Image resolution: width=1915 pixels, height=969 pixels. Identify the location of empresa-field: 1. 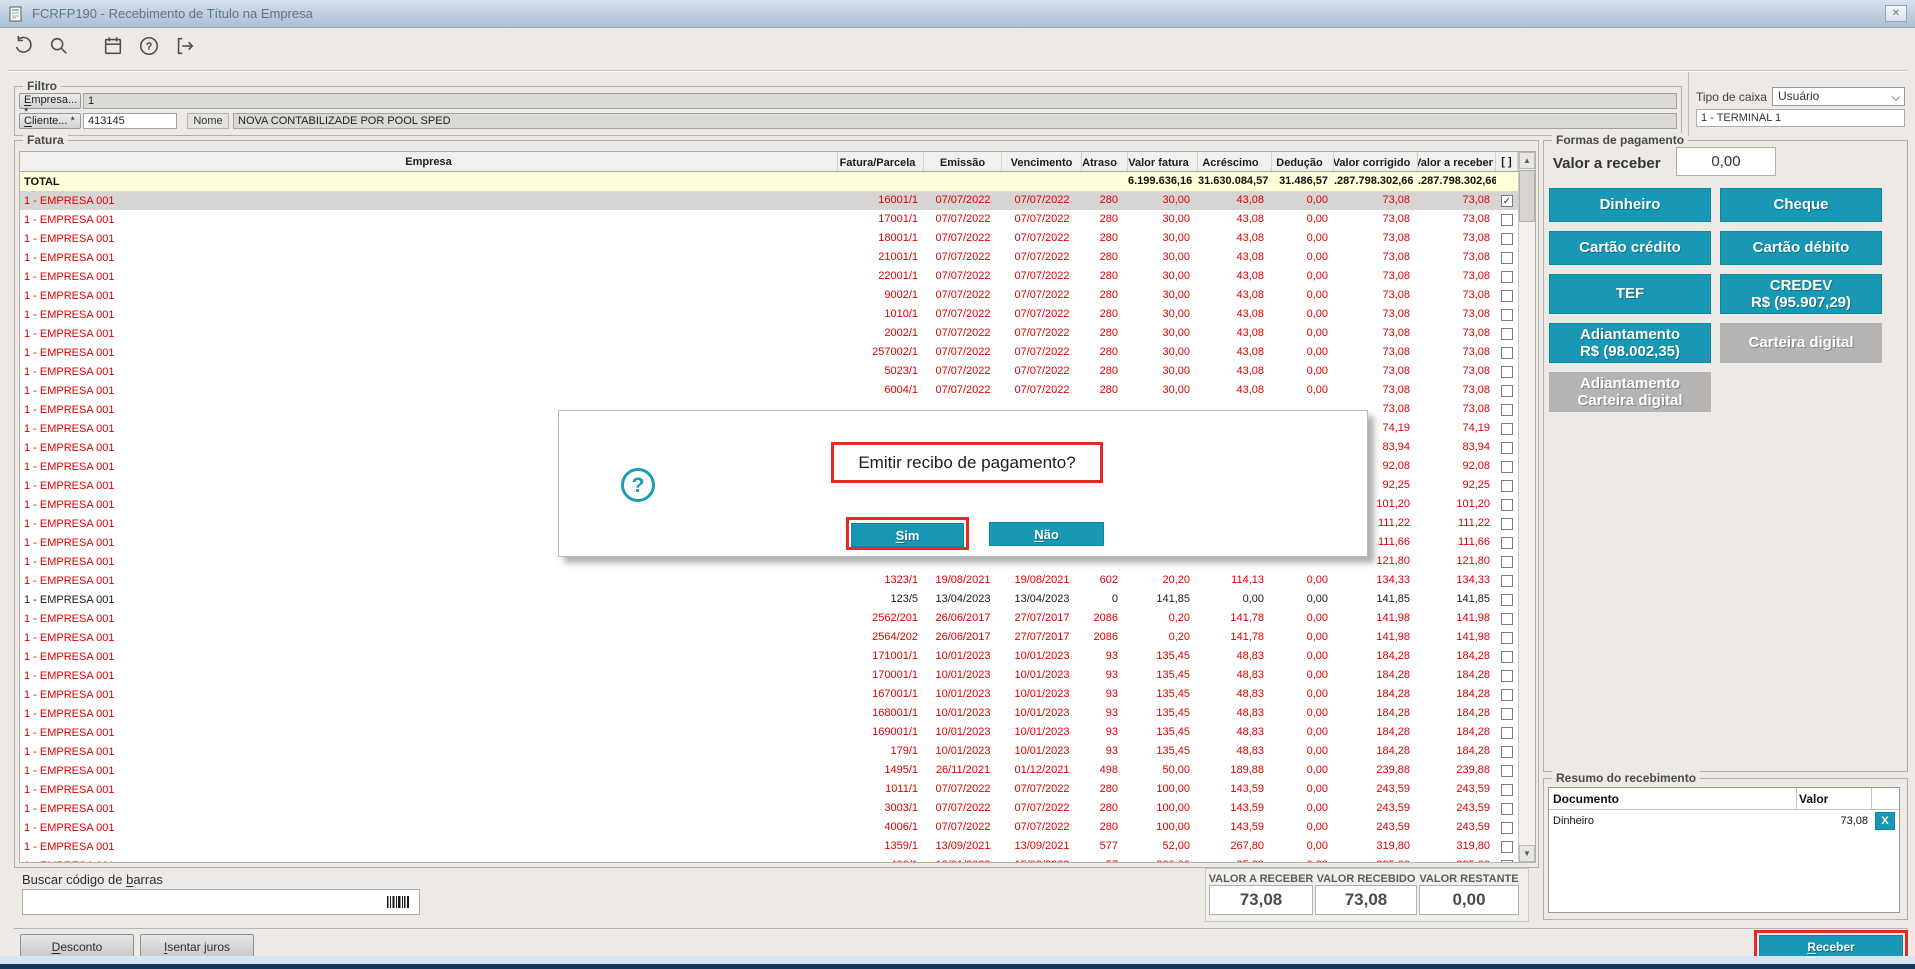
(880, 101).